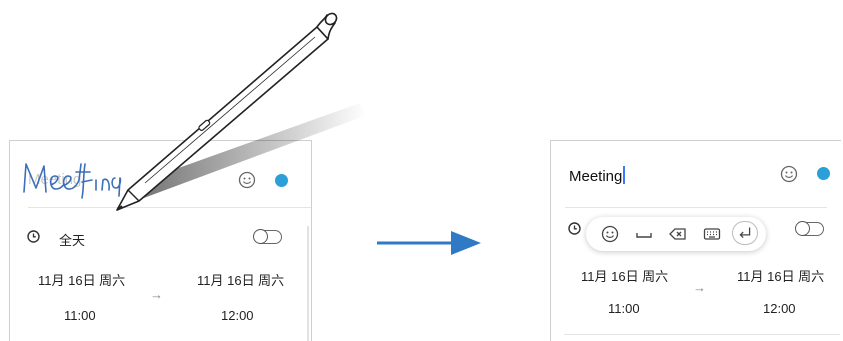  What do you see at coordinates (308, 283) in the screenshot?
I see `scrollbar-track` at bounding box center [308, 283].